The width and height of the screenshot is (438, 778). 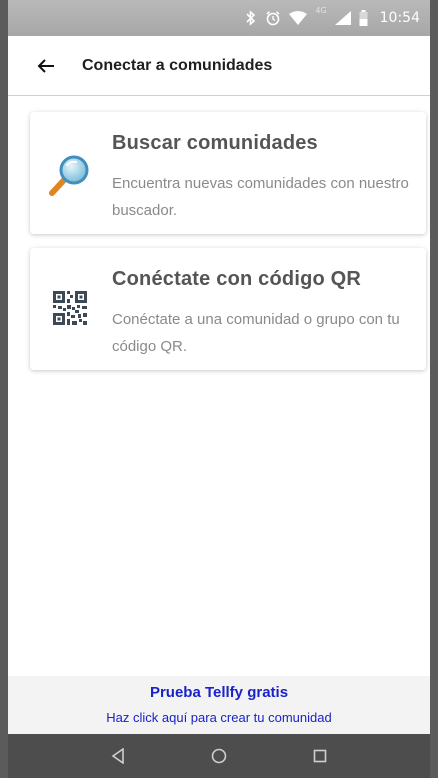 I want to click on qr-code-icon, so click(x=70, y=308).